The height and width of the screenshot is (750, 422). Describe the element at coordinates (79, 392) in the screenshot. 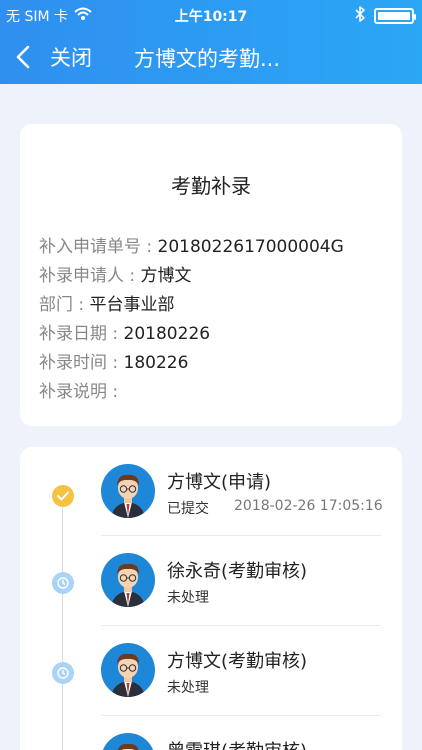

I see `field-notes: 补录说明 :` at that location.